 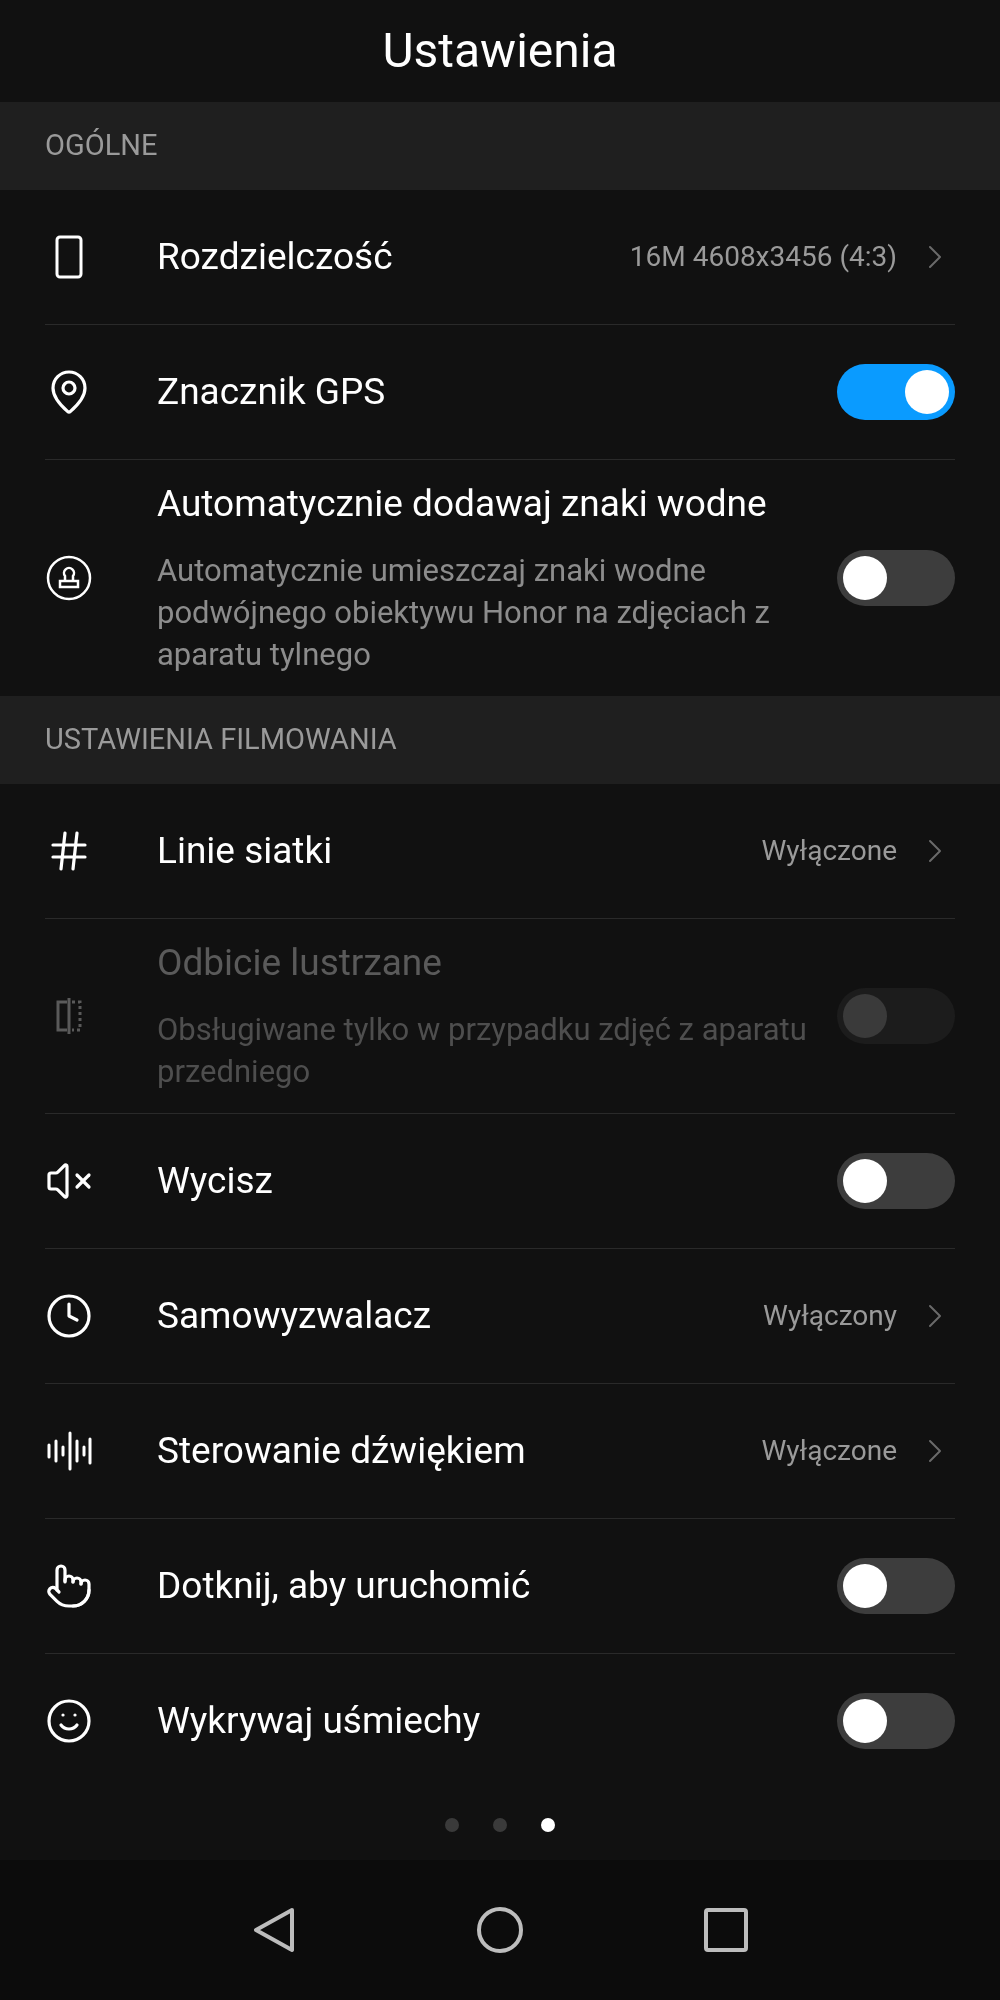 What do you see at coordinates (500, 1721) in the screenshot?
I see `settings-row: Wykrywaj uśmiechy` at bounding box center [500, 1721].